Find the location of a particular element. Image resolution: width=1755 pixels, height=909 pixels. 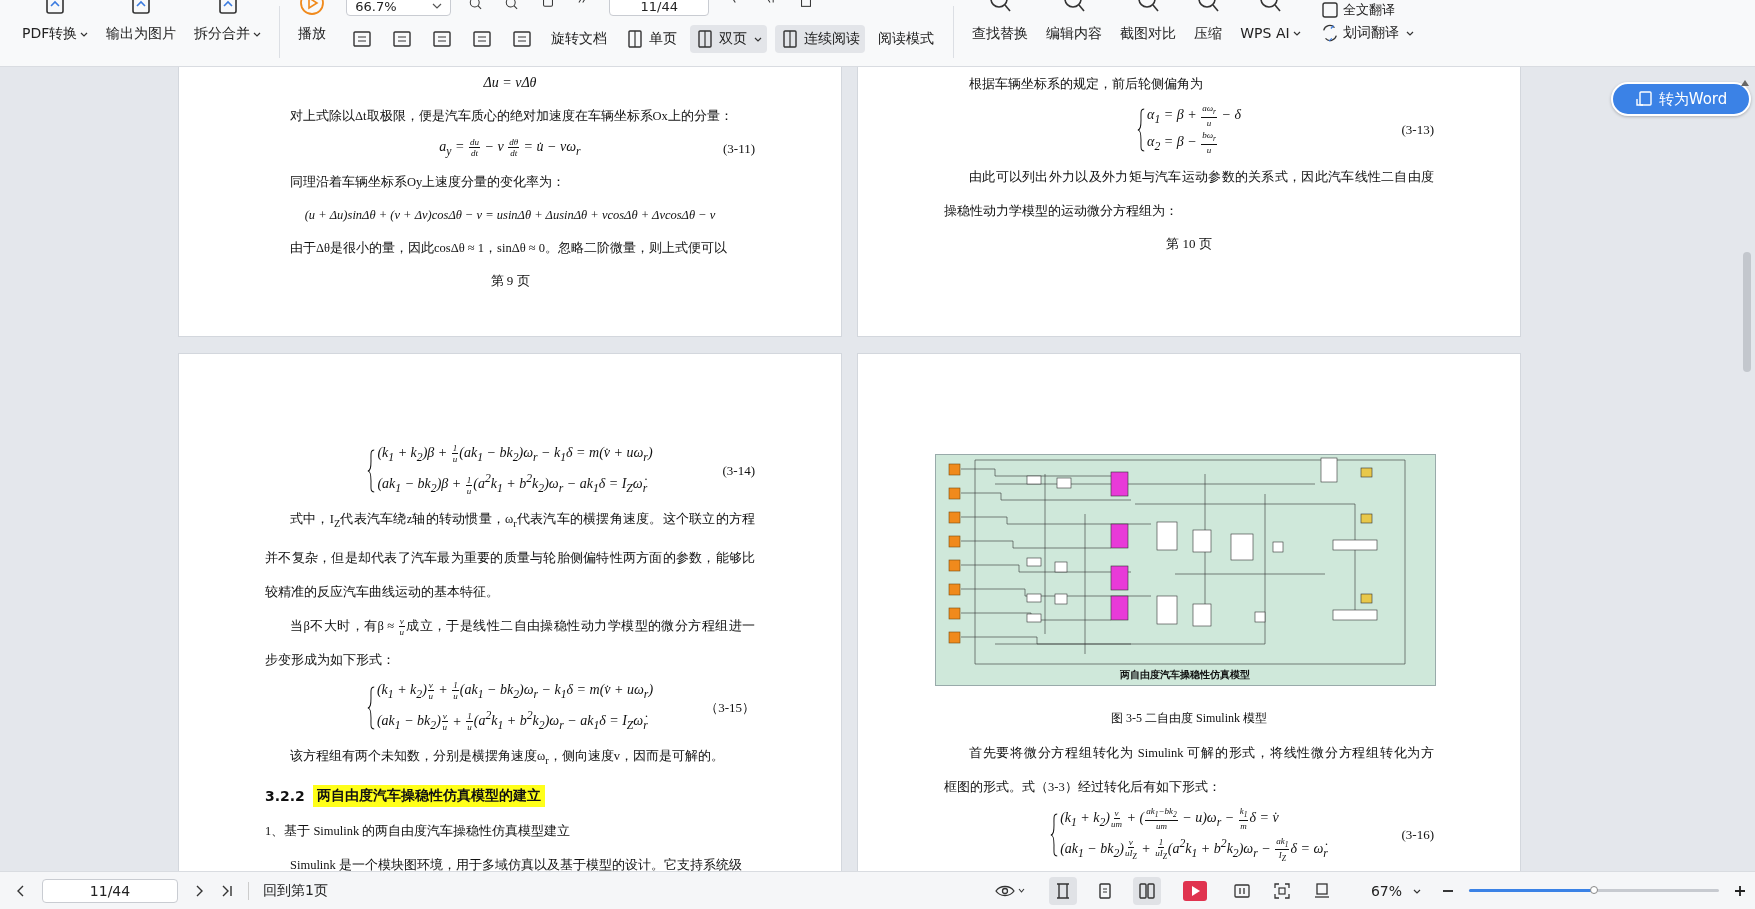

word-translate-button: 划词翻译 is located at coordinates (1367, 33).